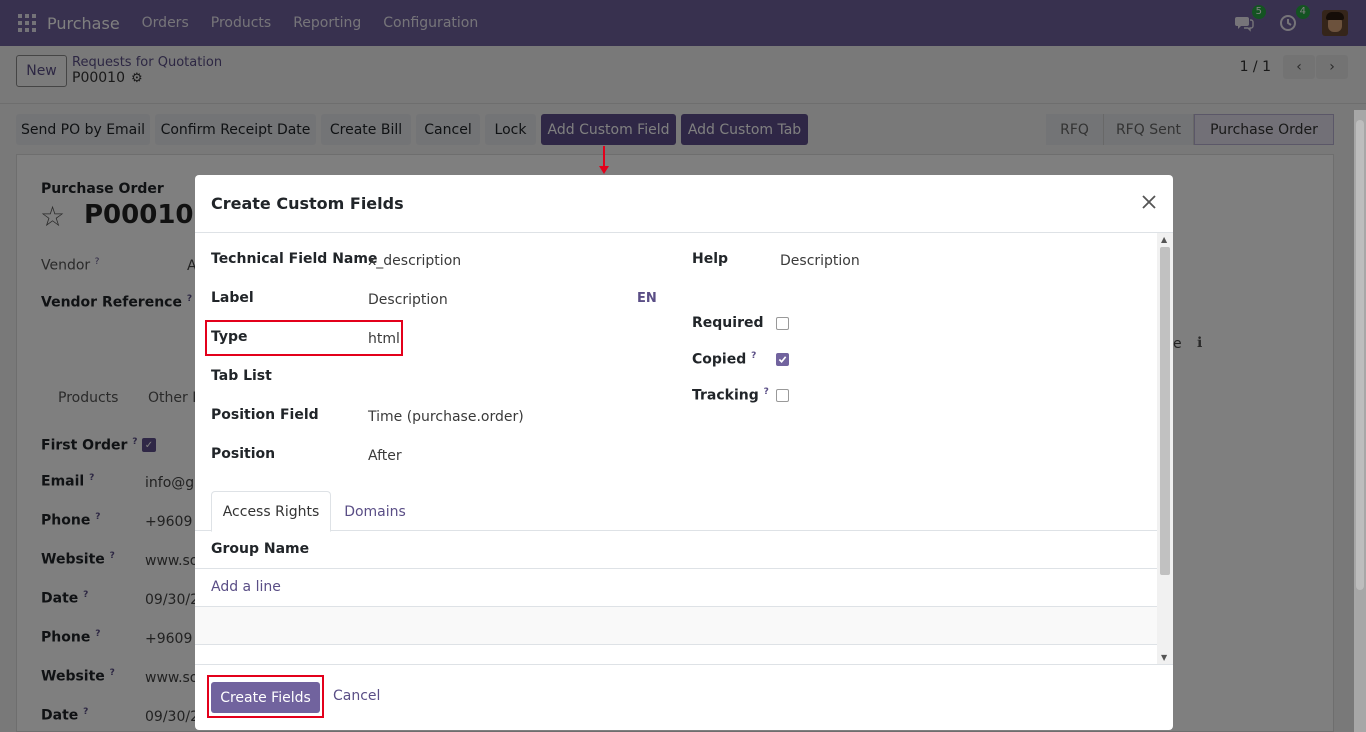  Describe the element at coordinates (307, 203) in the screenshot. I see `dialog-title: Create Custom Fields` at that location.